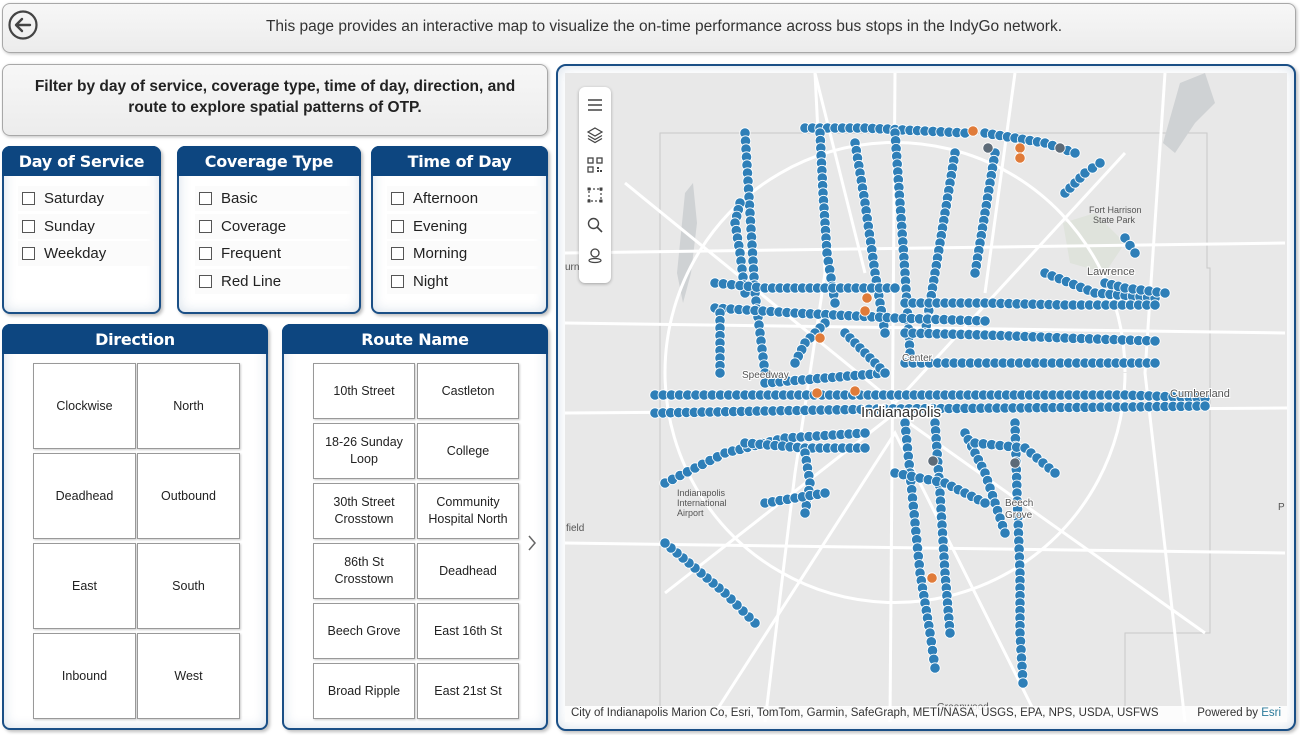 This screenshot has width=1300, height=735. What do you see at coordinates (1271, 713) in the screenshot?
I see `esri-link: Esri` at bounding box center [1271, 713].